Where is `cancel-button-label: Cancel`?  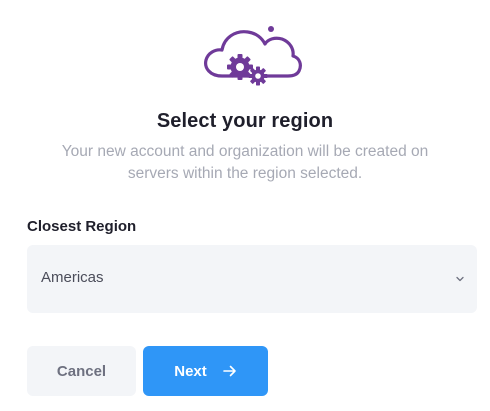
cancel-button-label: Cancel is located at coordinates (81, 371).